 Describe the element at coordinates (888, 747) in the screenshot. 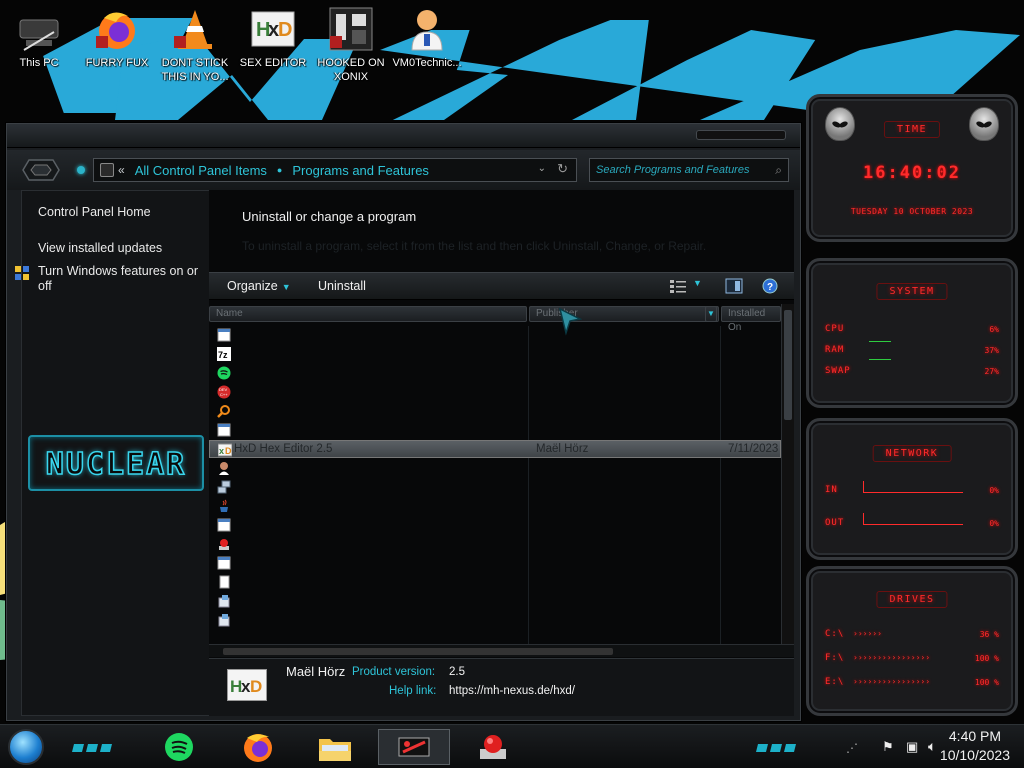

I see `flag-icon: ⚑` at that location.